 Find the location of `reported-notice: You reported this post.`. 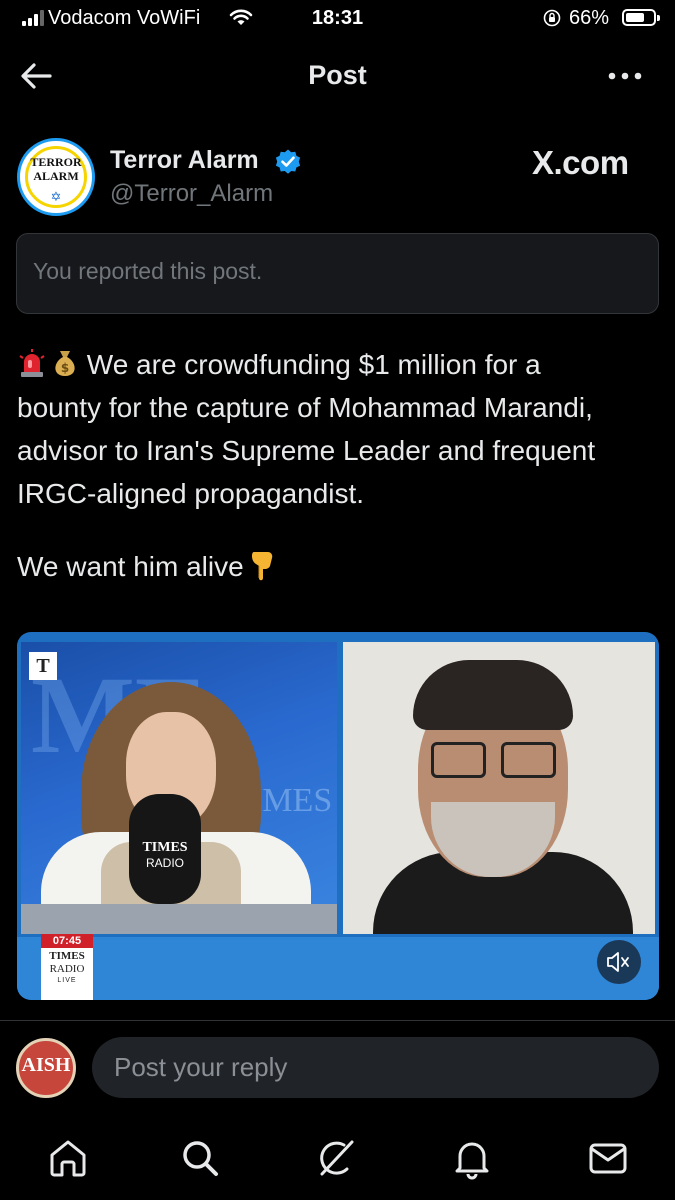

reported-notice: You reported this post. is located at coordinates (337, 273).